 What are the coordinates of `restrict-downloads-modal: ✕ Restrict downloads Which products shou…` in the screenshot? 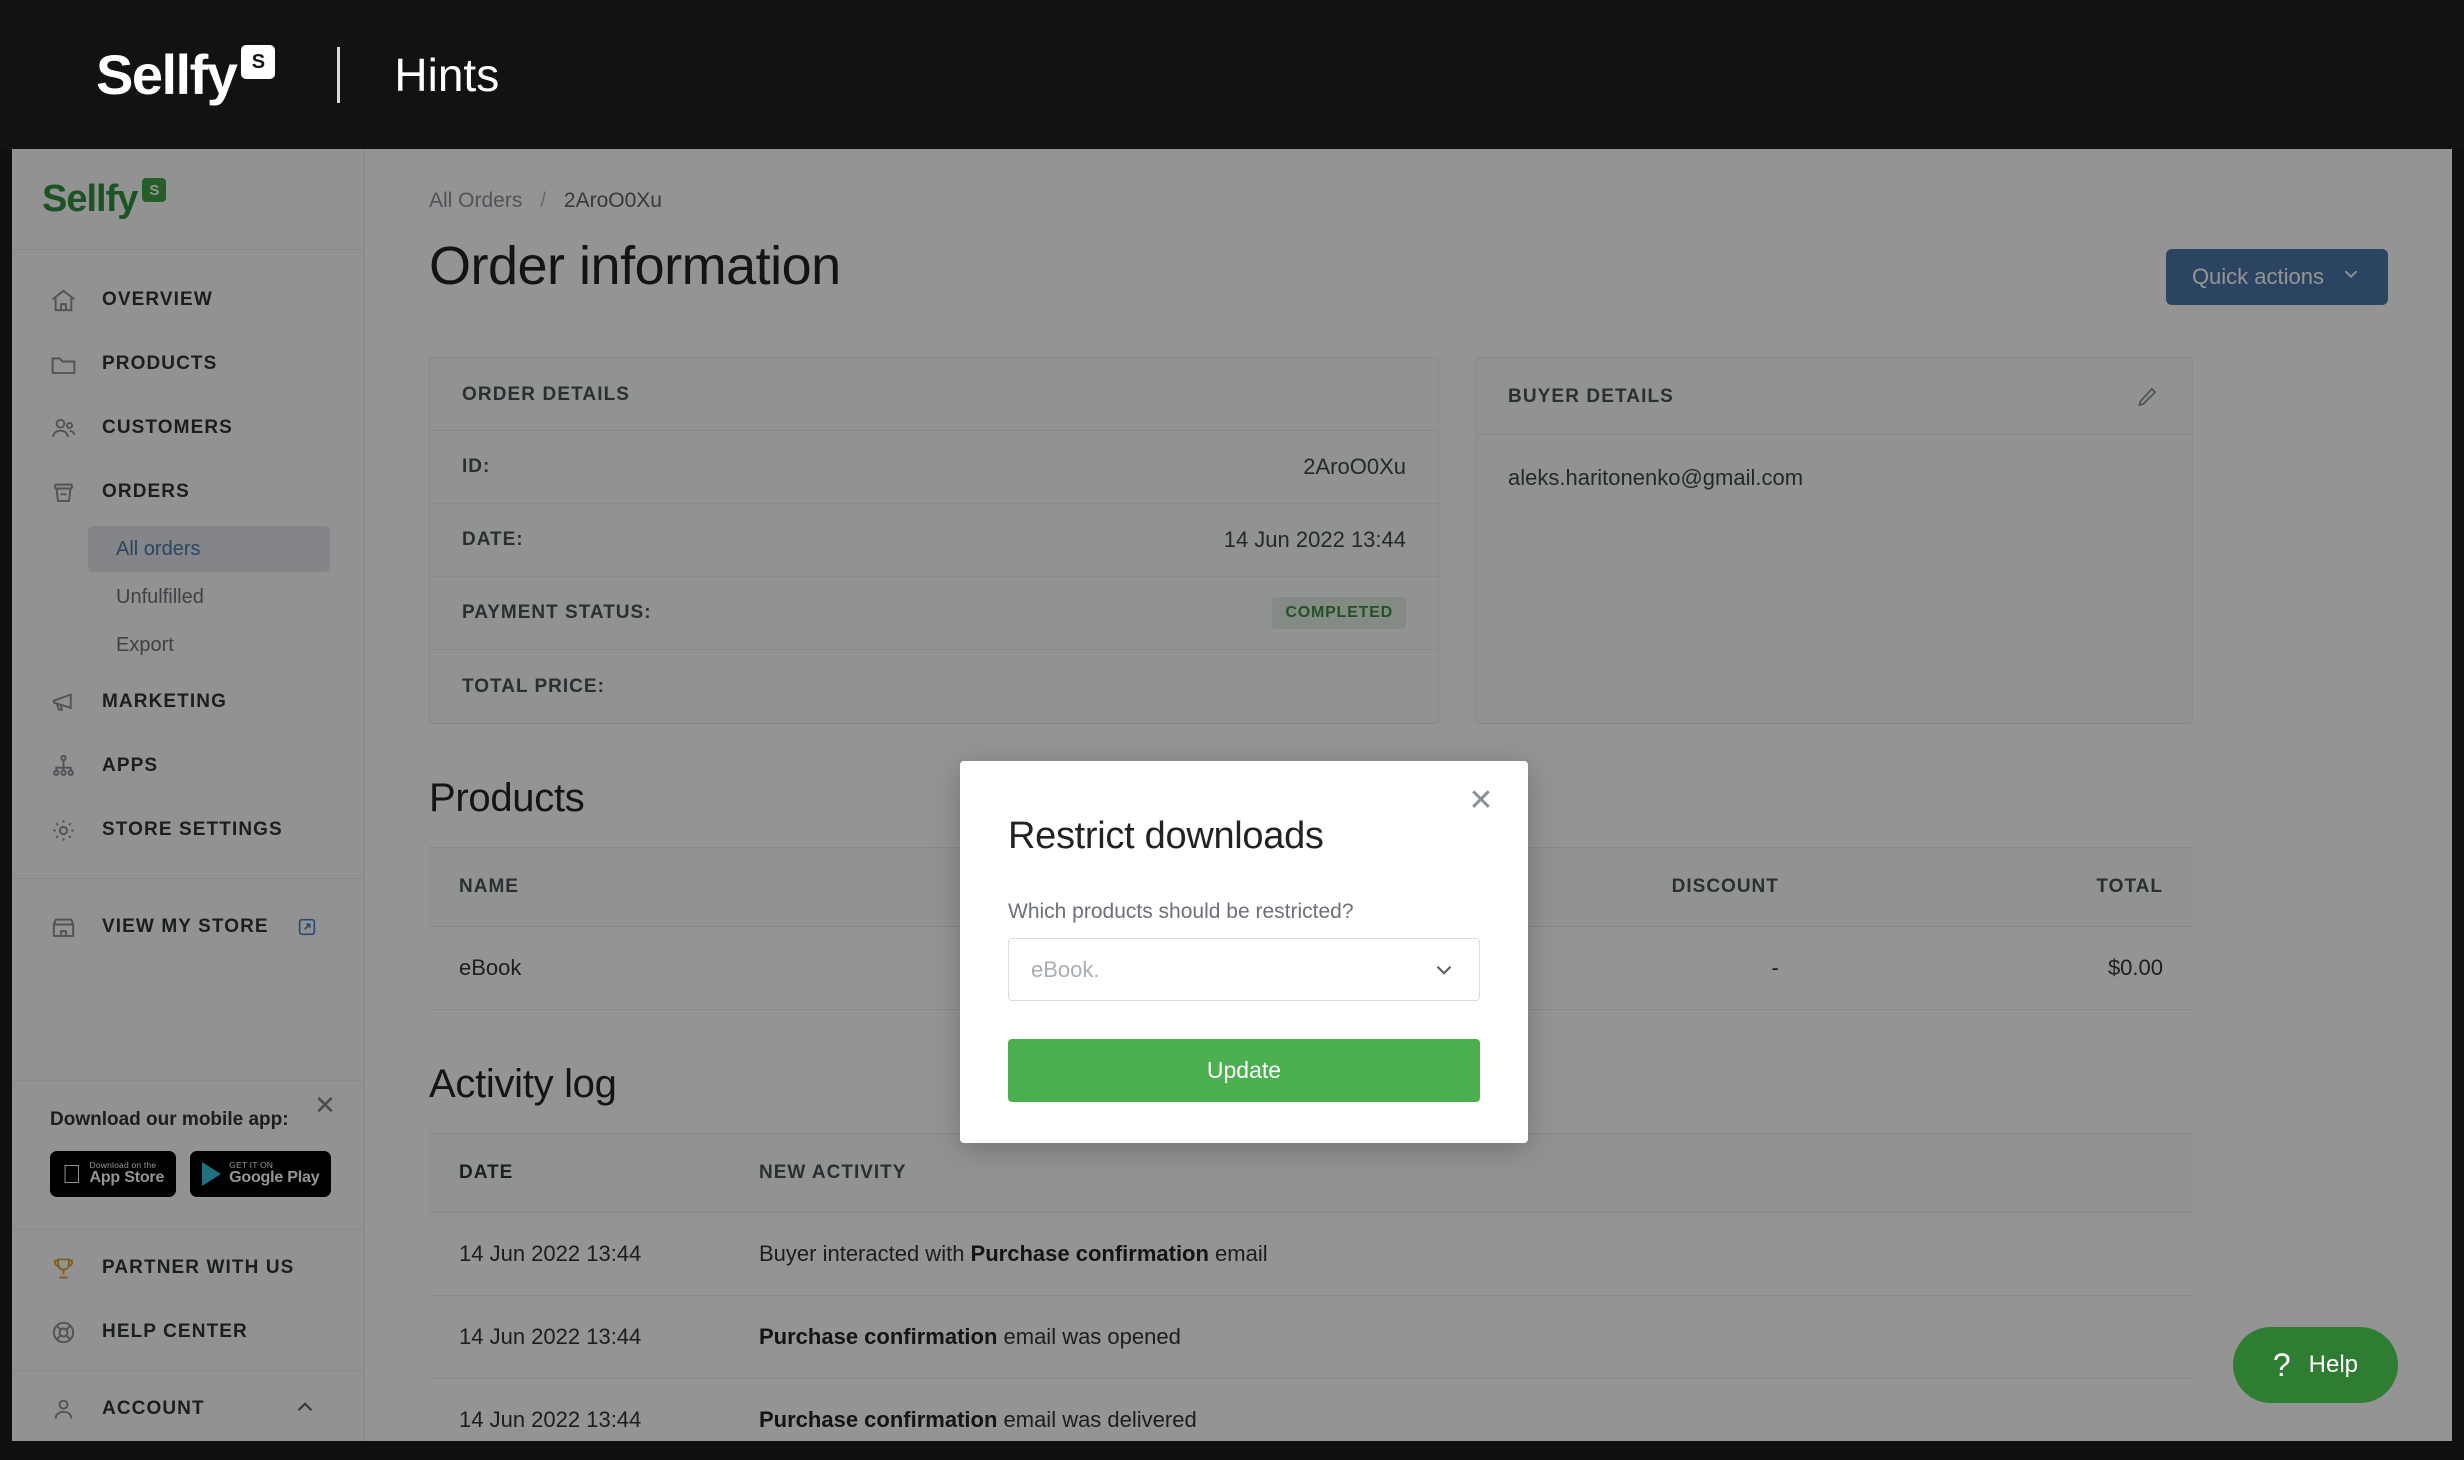 It's located at (1244, 952).